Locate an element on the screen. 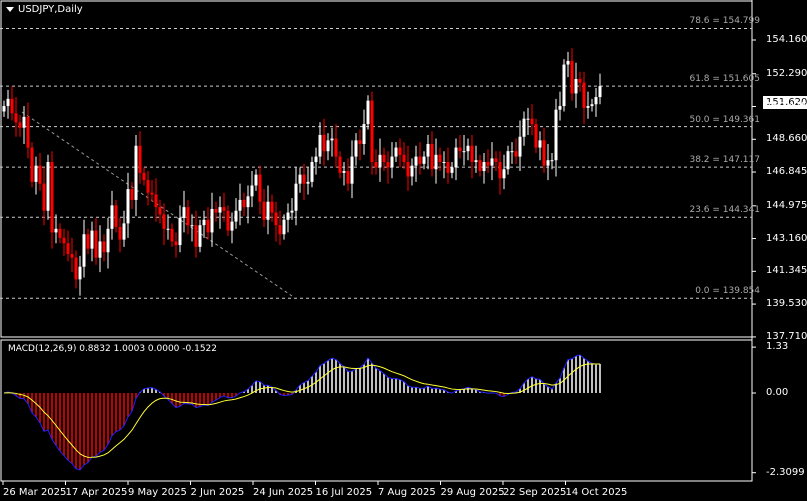 Image resolution: width=807 pixels, height=501 pixels. fib-level-label: 50.0 = 149.361 is located at coordinates (724, 119).